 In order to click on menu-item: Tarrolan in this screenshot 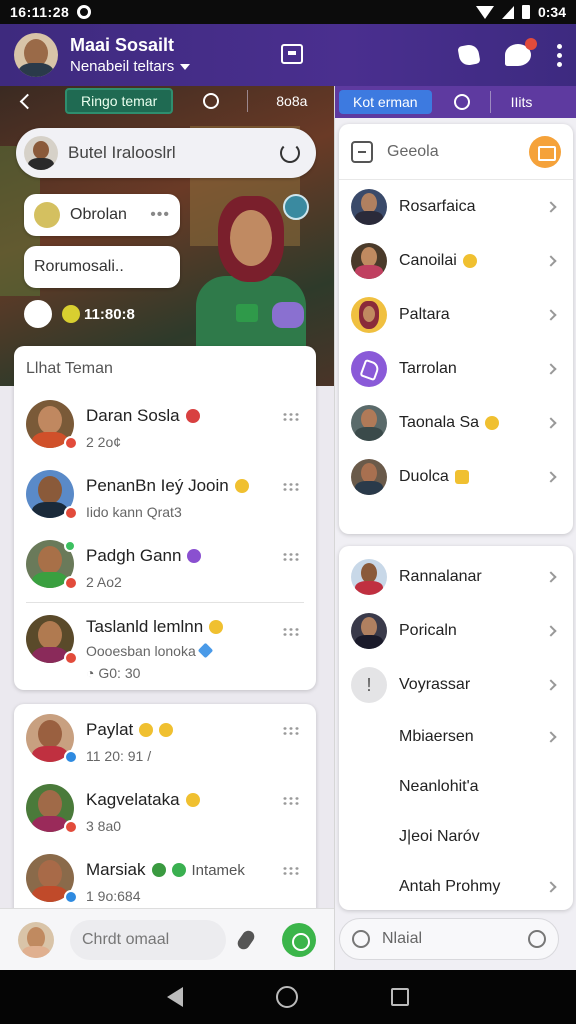, I will do `click(456, 369)`.